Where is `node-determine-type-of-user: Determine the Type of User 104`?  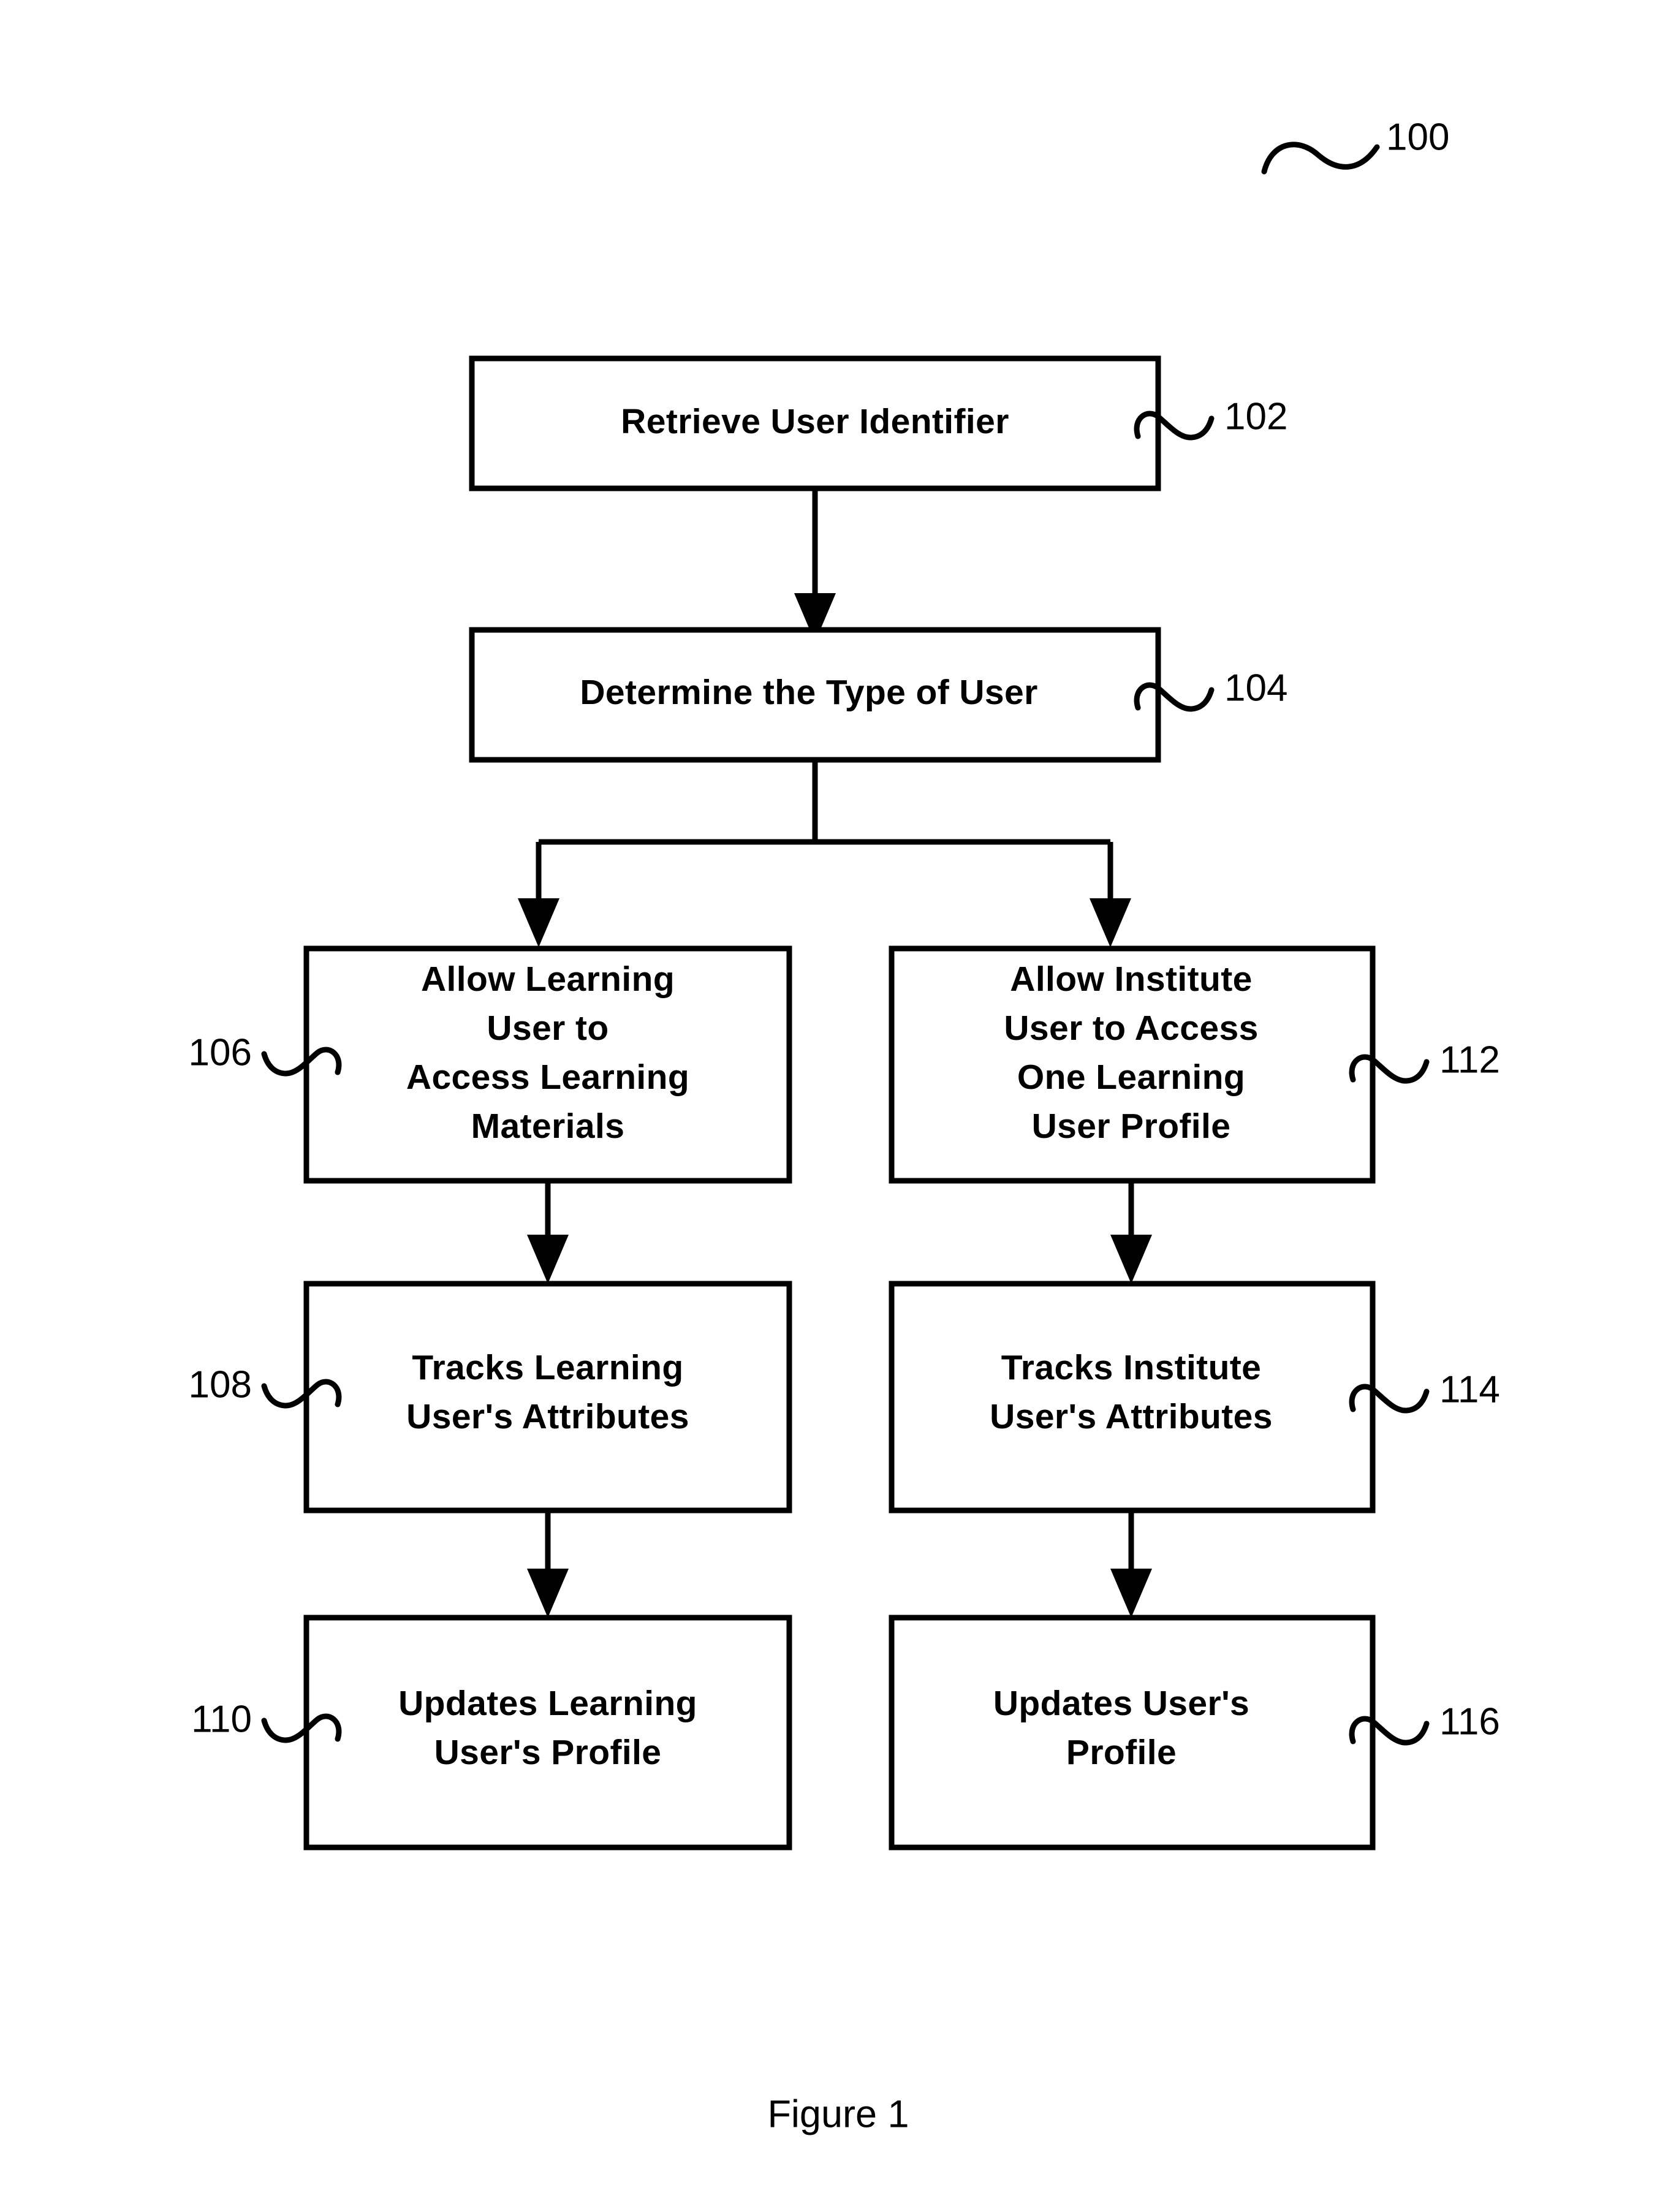 node-determine-type-of-user: Determine the Type of User 104 is located at coordinates (878, 695).